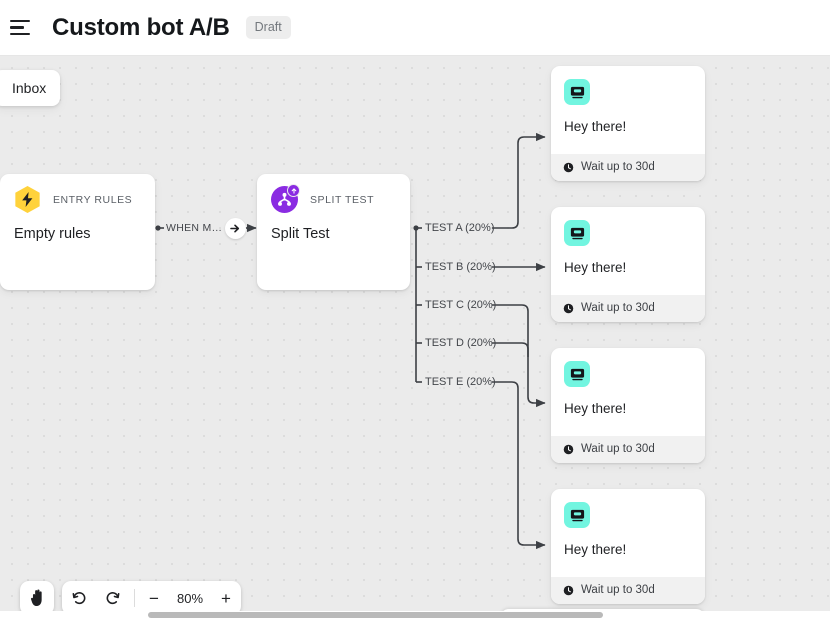  Describe the element at coordinates (510, 349) in the screenshot. I see `edge-test-d` at that location.